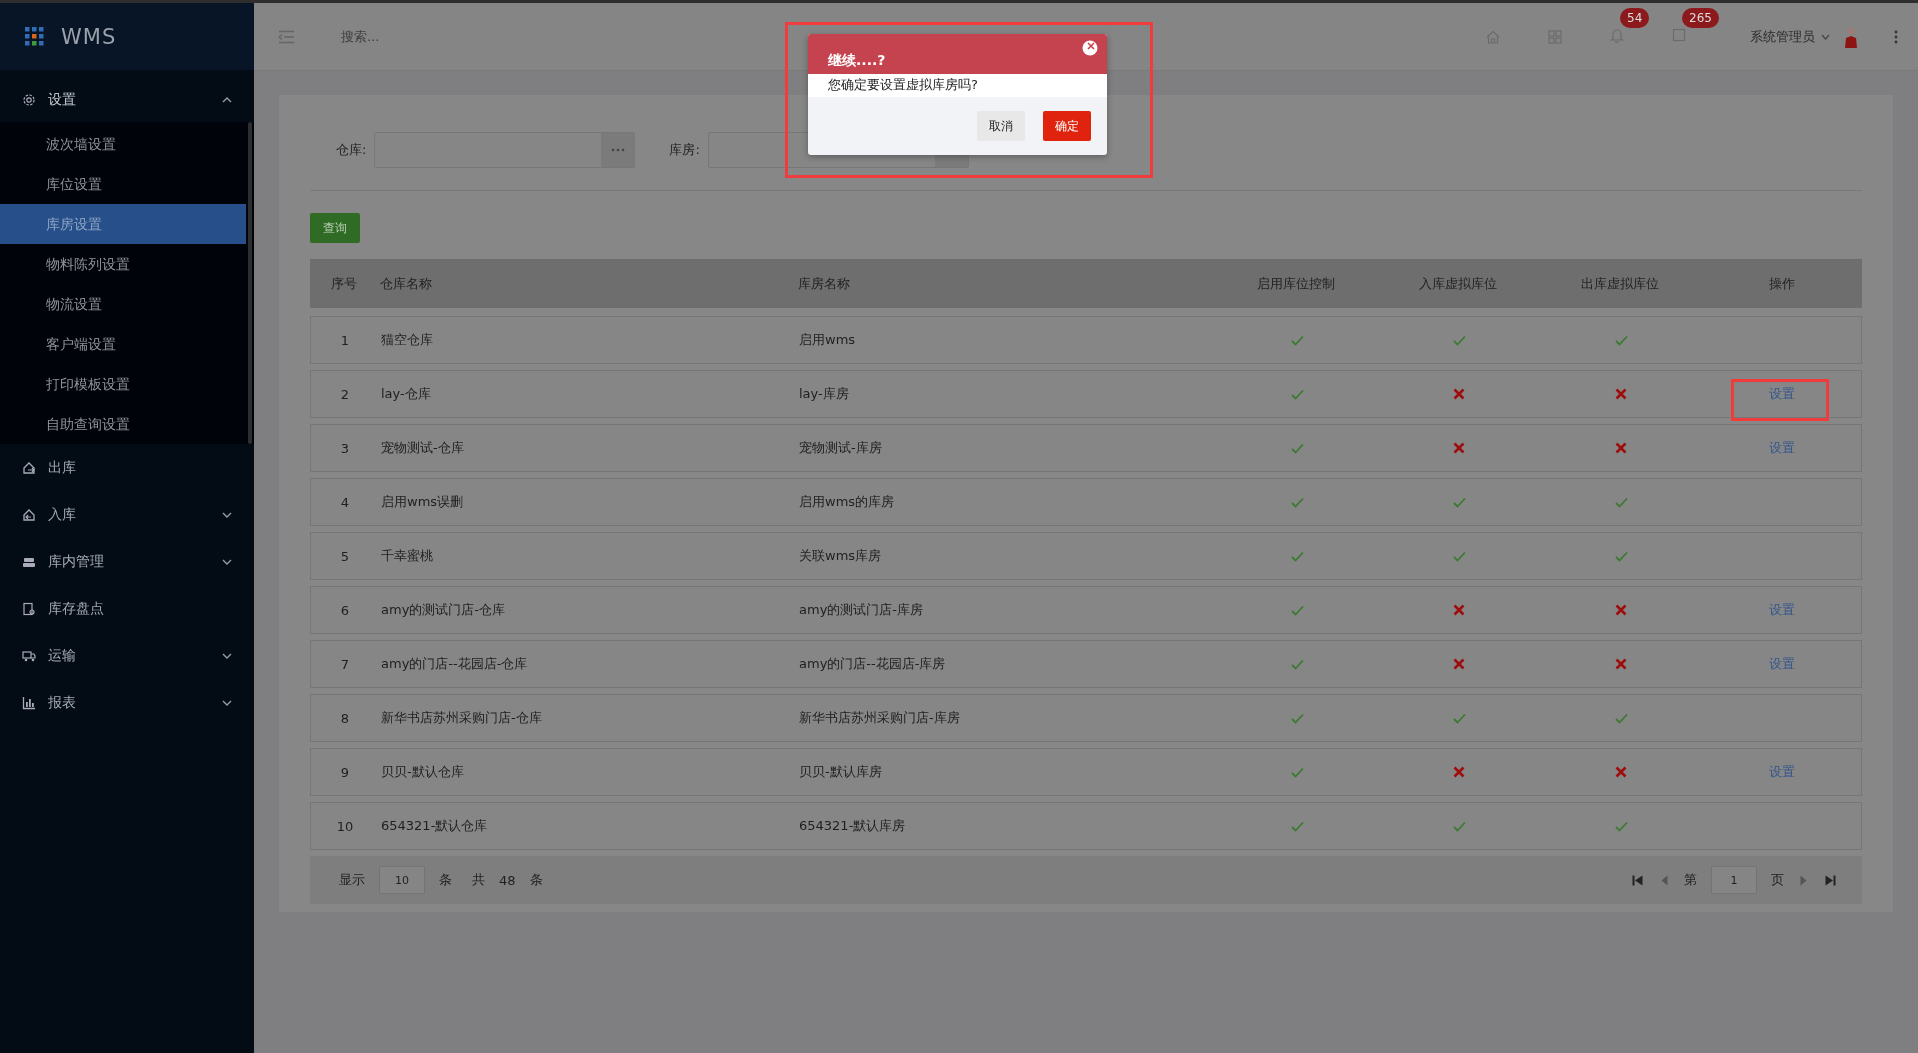  I want to click on table-cell-text: 7, so click(345, 664).